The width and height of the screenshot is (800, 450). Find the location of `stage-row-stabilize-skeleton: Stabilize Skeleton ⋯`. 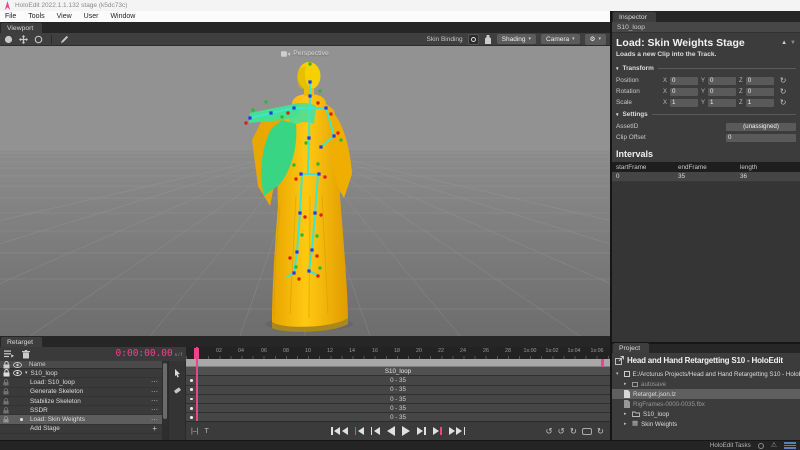

stage-row-stabilize-skeleton: Stabilize Skeleton ⋯ is located at coordinates (81, 402).